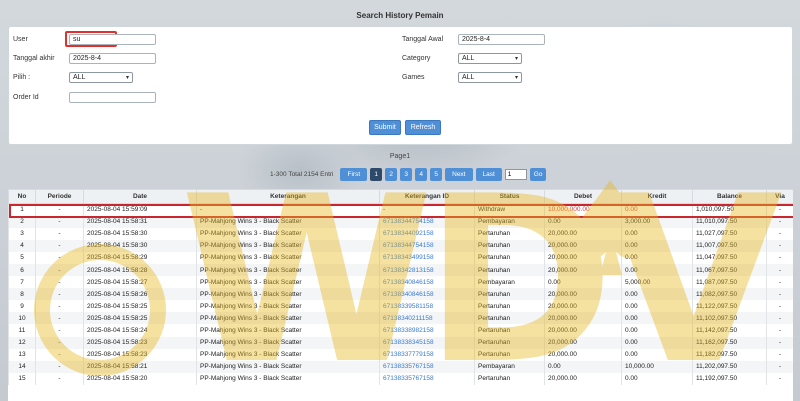  What do you see at coordinates (501, 39) in the screenshot?
I see `tanggal-awal-input` at bounding box center [501, 39].